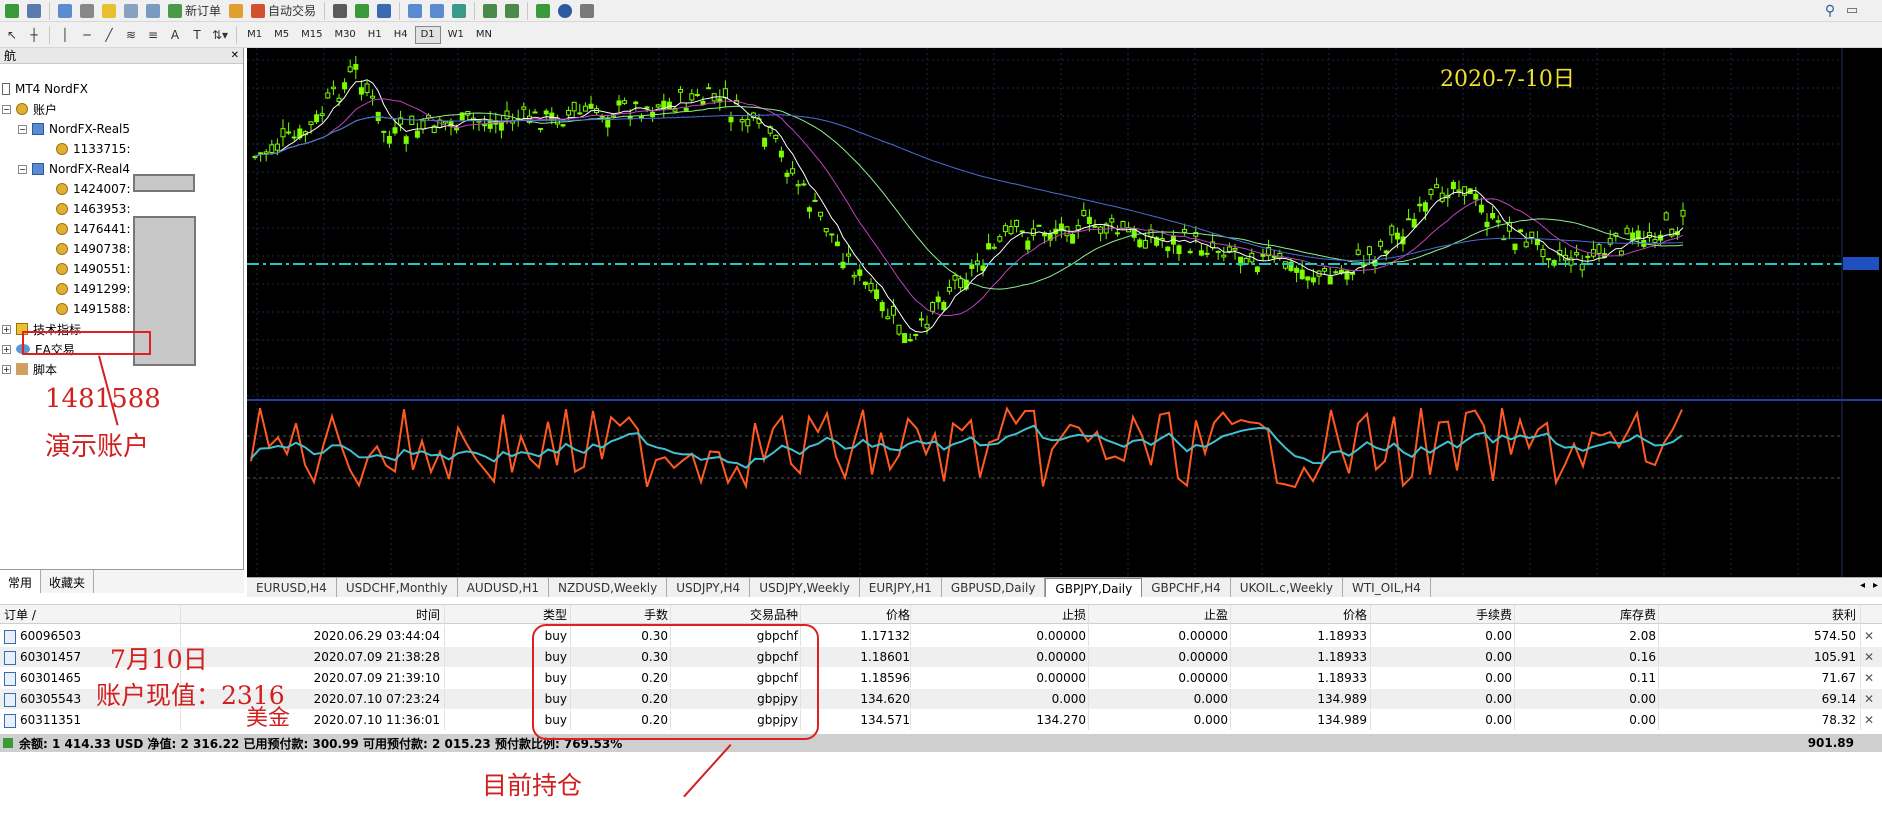 Image resolution: width=1882 pixels, height=823 pixels. I want to click on tester-button, so click(153, 11).